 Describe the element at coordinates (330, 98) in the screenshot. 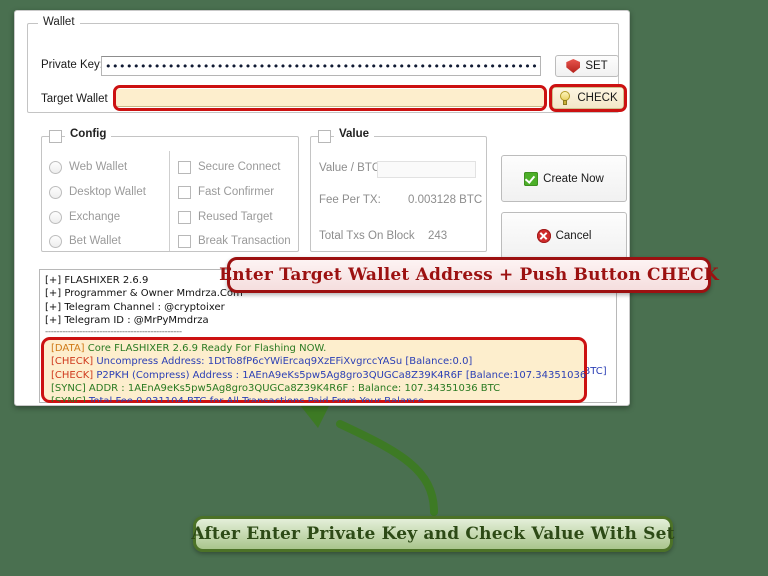

I see `target-wallet-input` at that location.